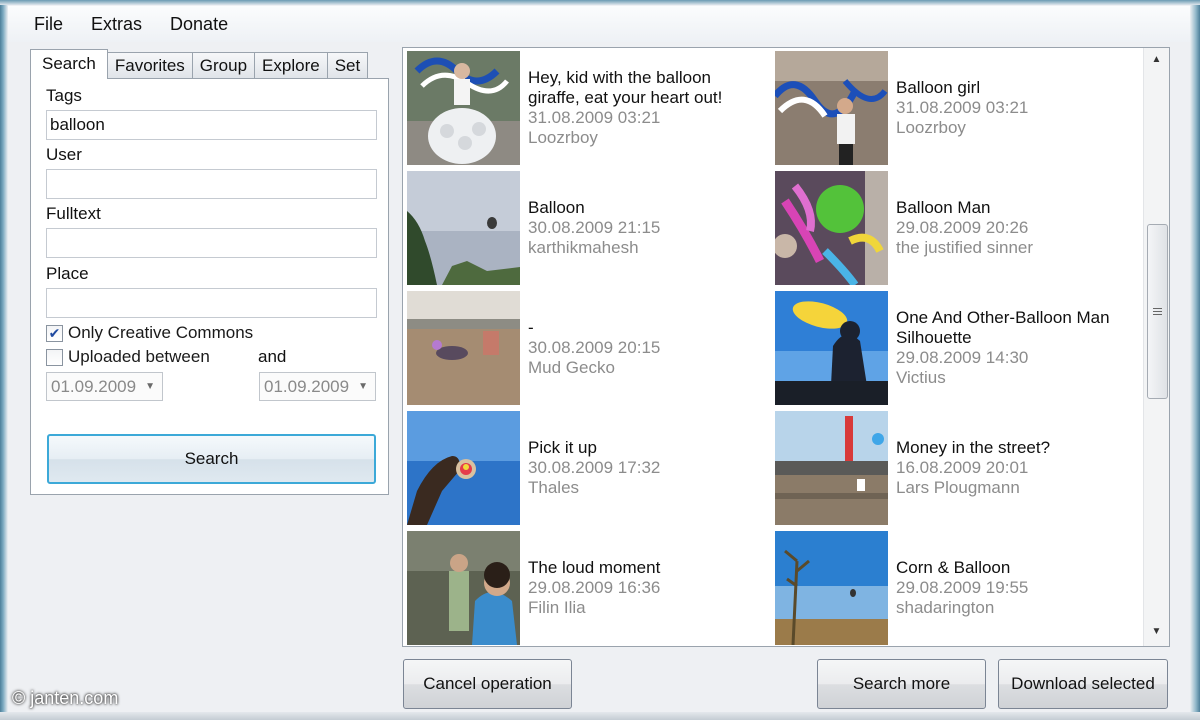 The height and width of the screenshot is (720, 1200). I want to click on result-date: 16.08.2009 20:01, so click(962, 467).